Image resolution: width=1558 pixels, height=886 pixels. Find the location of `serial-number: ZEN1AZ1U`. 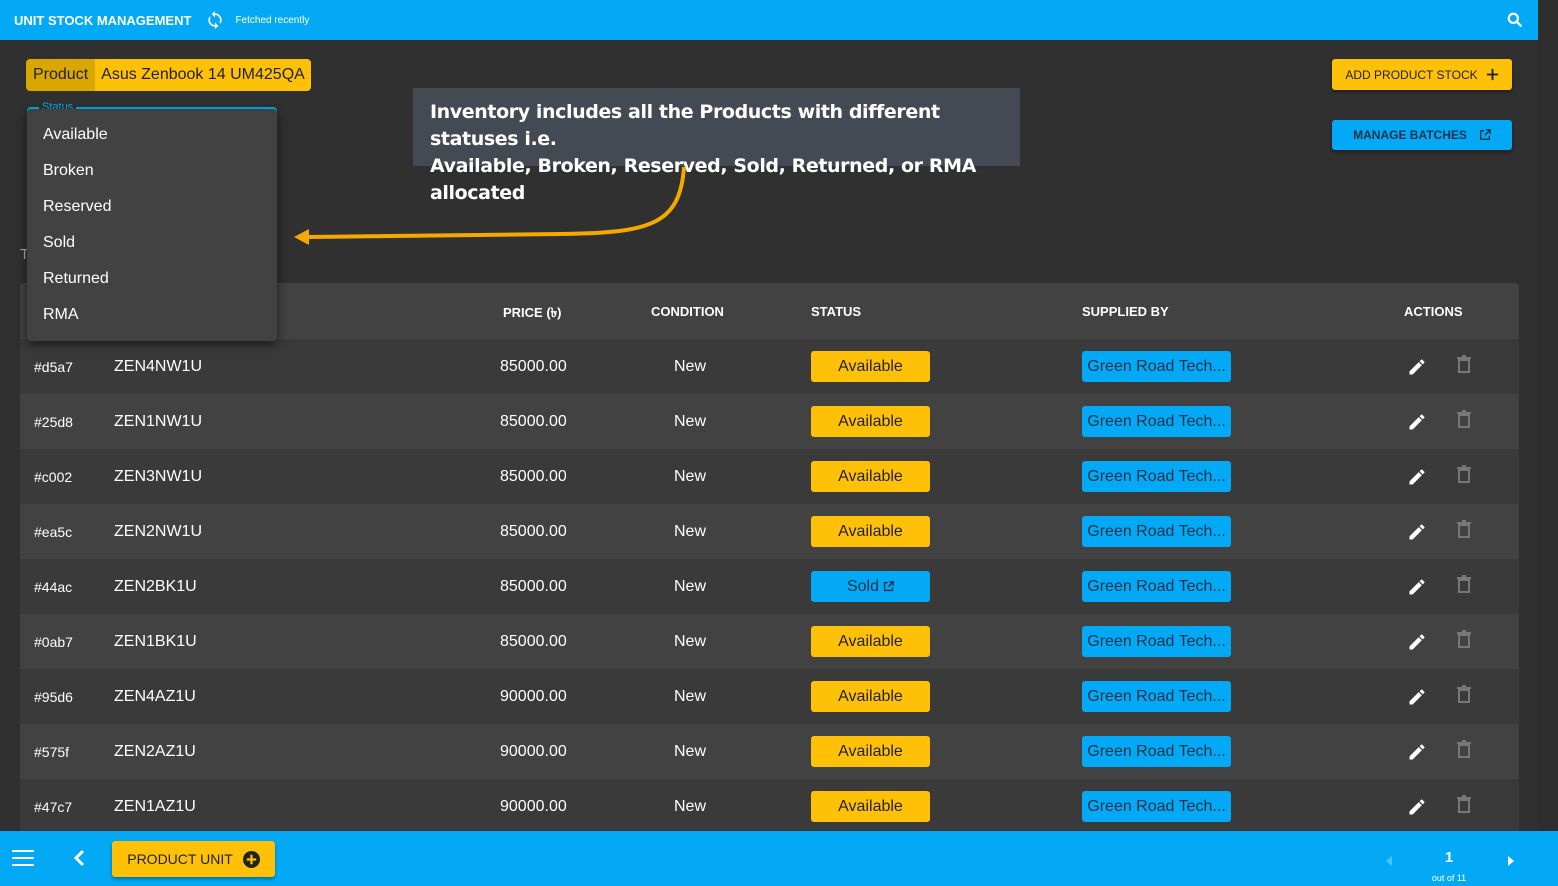

serial-number: ZEN1AZ1U is located at coordinates (155, 806).